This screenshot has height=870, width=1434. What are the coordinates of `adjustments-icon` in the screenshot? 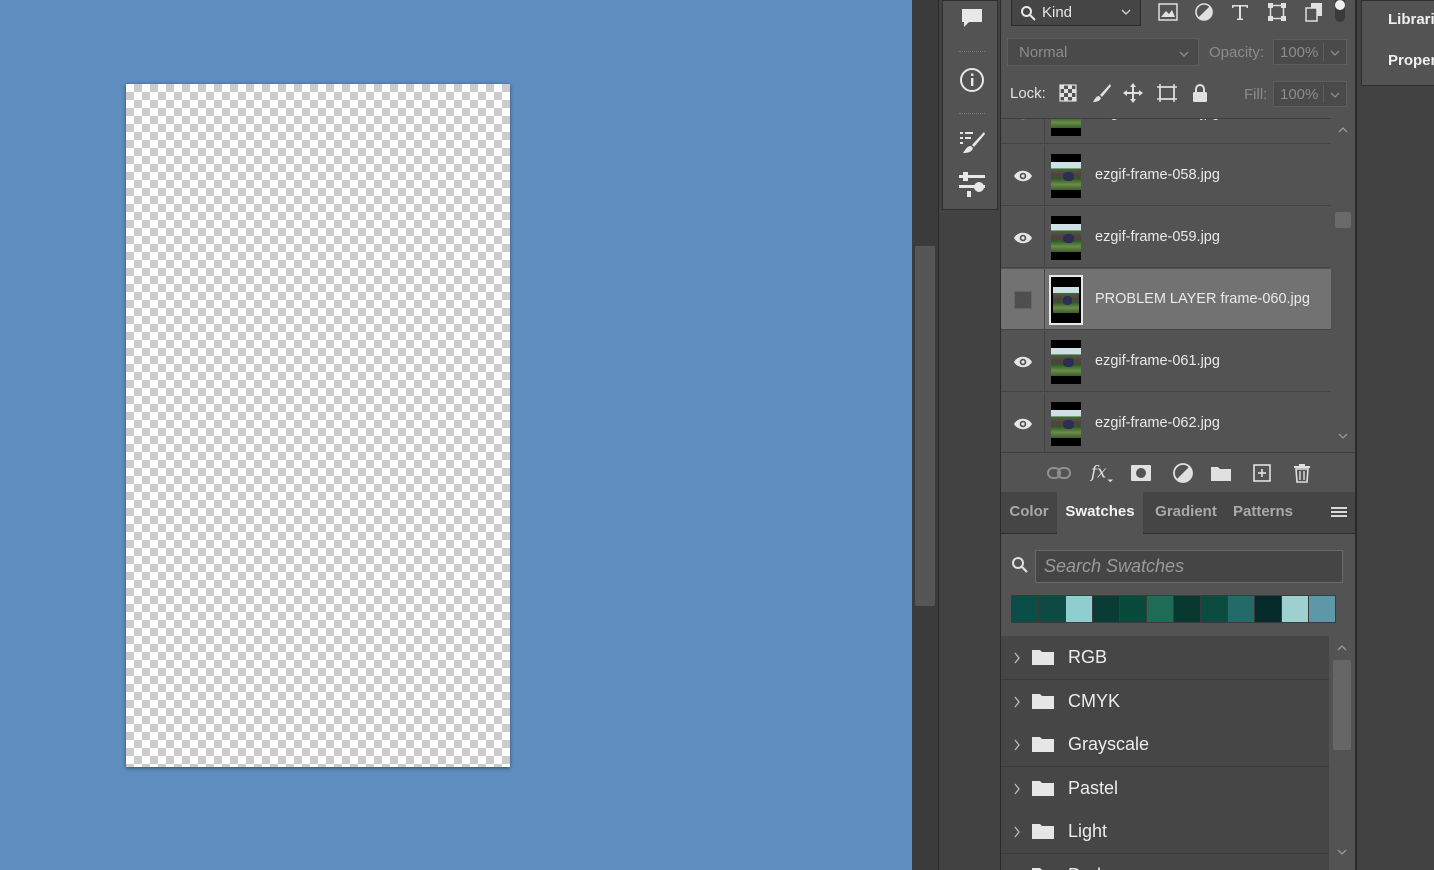 It's located at (972, 184).